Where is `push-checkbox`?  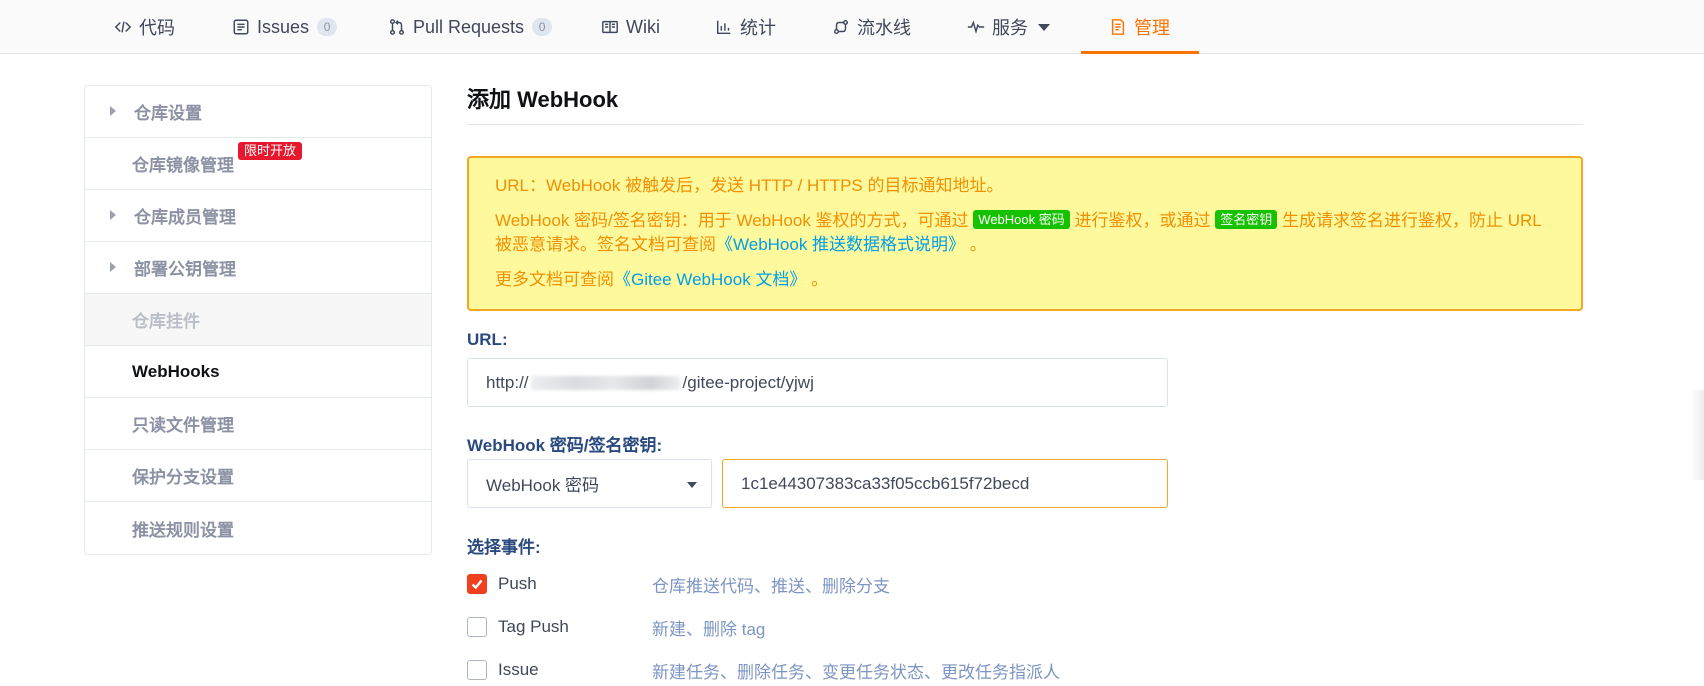
push-checkbox is located at coordinates (477, 584).